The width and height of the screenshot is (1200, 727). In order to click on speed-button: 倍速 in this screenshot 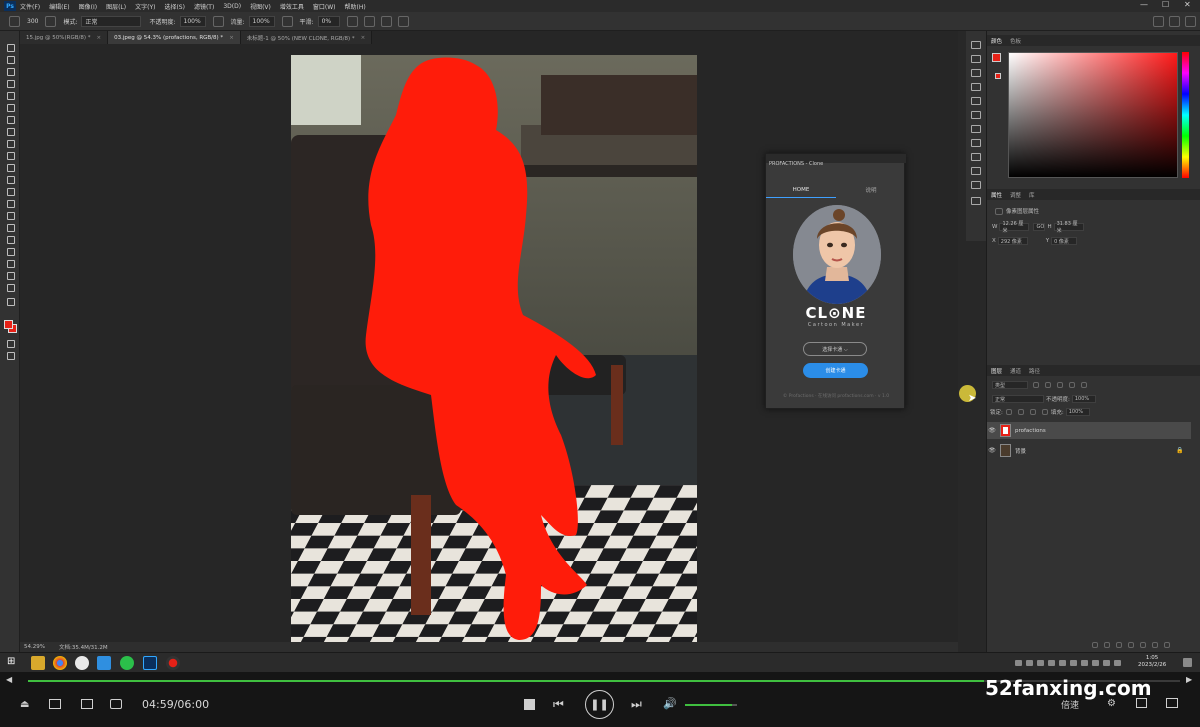, I will do `click(1070, 704)`.